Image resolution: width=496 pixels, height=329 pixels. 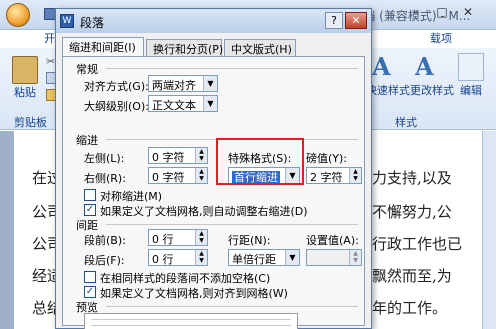 What do you see at coordinates (18, 15) in the screenshot?
I see `office-button` at bounding box center [18, 15].